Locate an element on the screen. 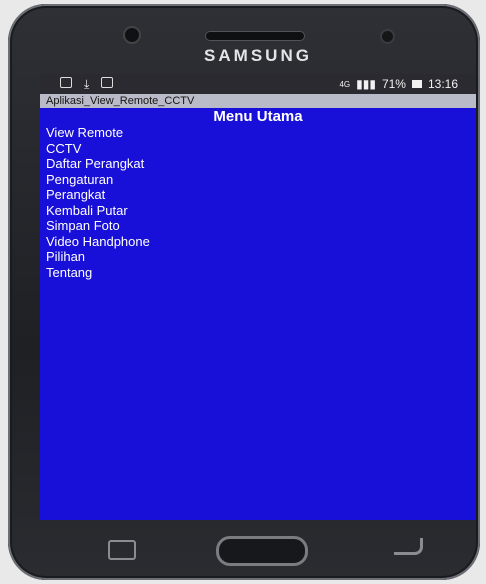 This screenshot has height=584, width=486. status-bar: ⤓ 4G ▮▮▮ 71% 13:16 is located at coordinates (258, 84).